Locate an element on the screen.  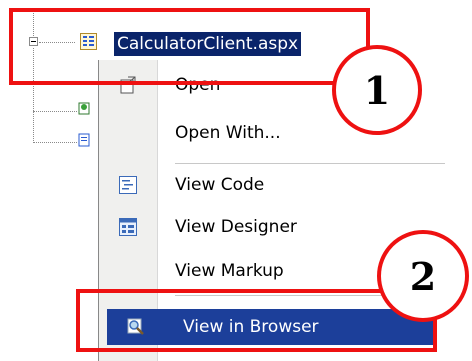
menu-item-view-code: View Code is located at coordinates (285, 185).